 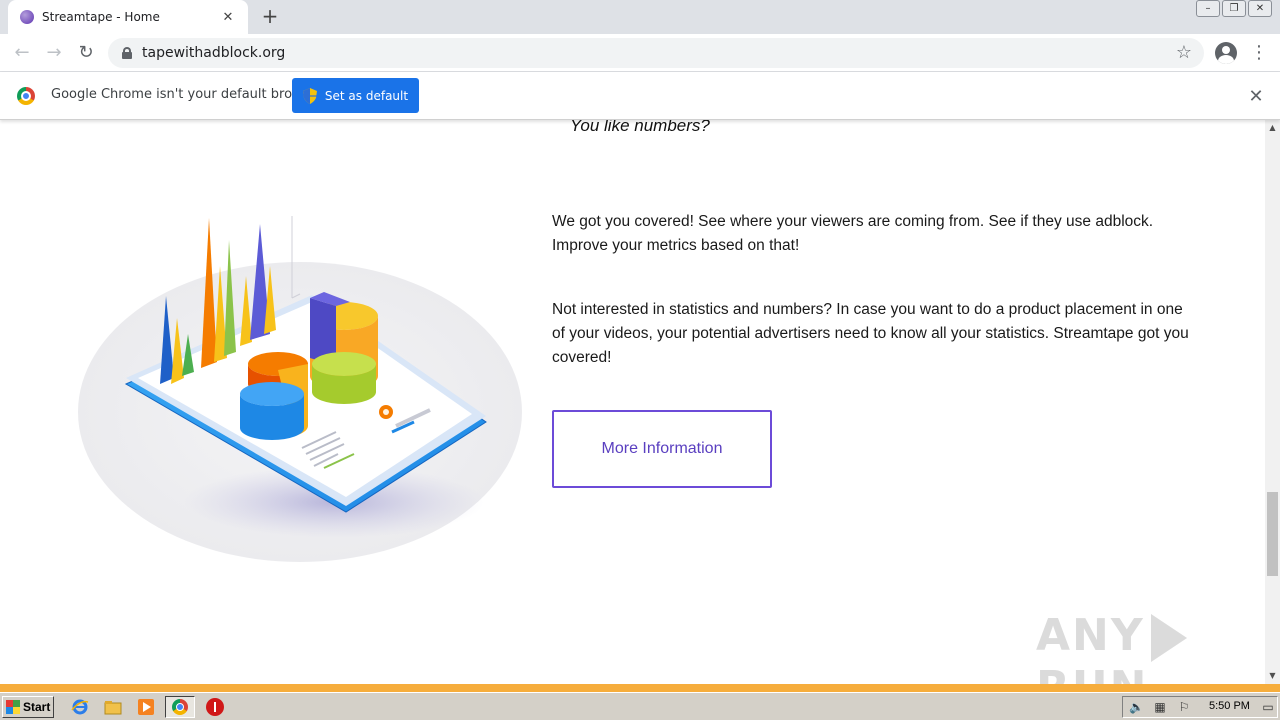 I want to click on windows-logo-icon, so click(x=13, y=707).